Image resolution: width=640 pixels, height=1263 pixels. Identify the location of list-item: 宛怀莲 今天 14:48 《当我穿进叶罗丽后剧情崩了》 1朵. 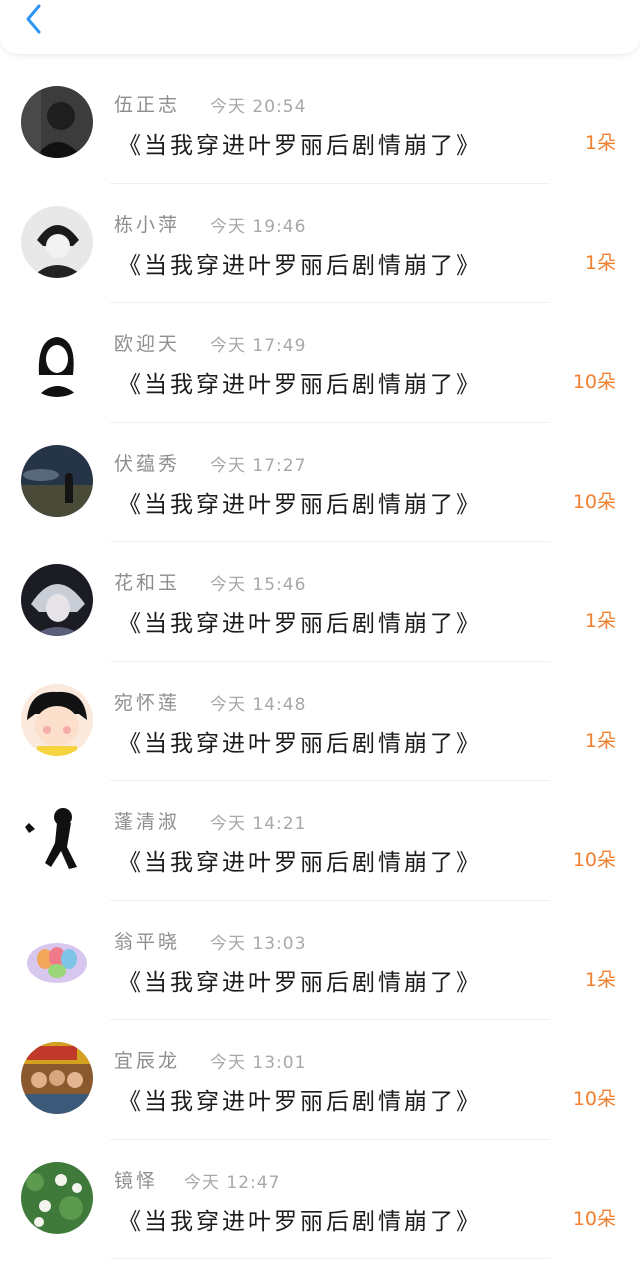
(320, 722).